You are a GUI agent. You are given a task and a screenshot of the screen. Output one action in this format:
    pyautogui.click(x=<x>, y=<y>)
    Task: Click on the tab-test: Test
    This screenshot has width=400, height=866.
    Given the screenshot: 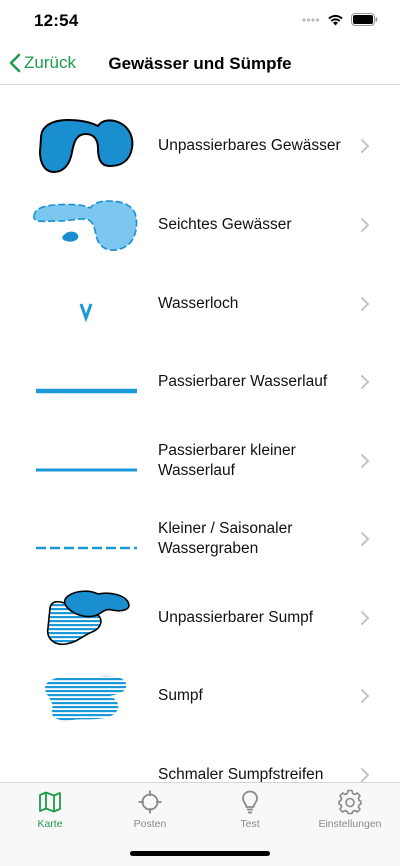 What is the action you would take?
    pyautogui.click(x=250, y=811)
    